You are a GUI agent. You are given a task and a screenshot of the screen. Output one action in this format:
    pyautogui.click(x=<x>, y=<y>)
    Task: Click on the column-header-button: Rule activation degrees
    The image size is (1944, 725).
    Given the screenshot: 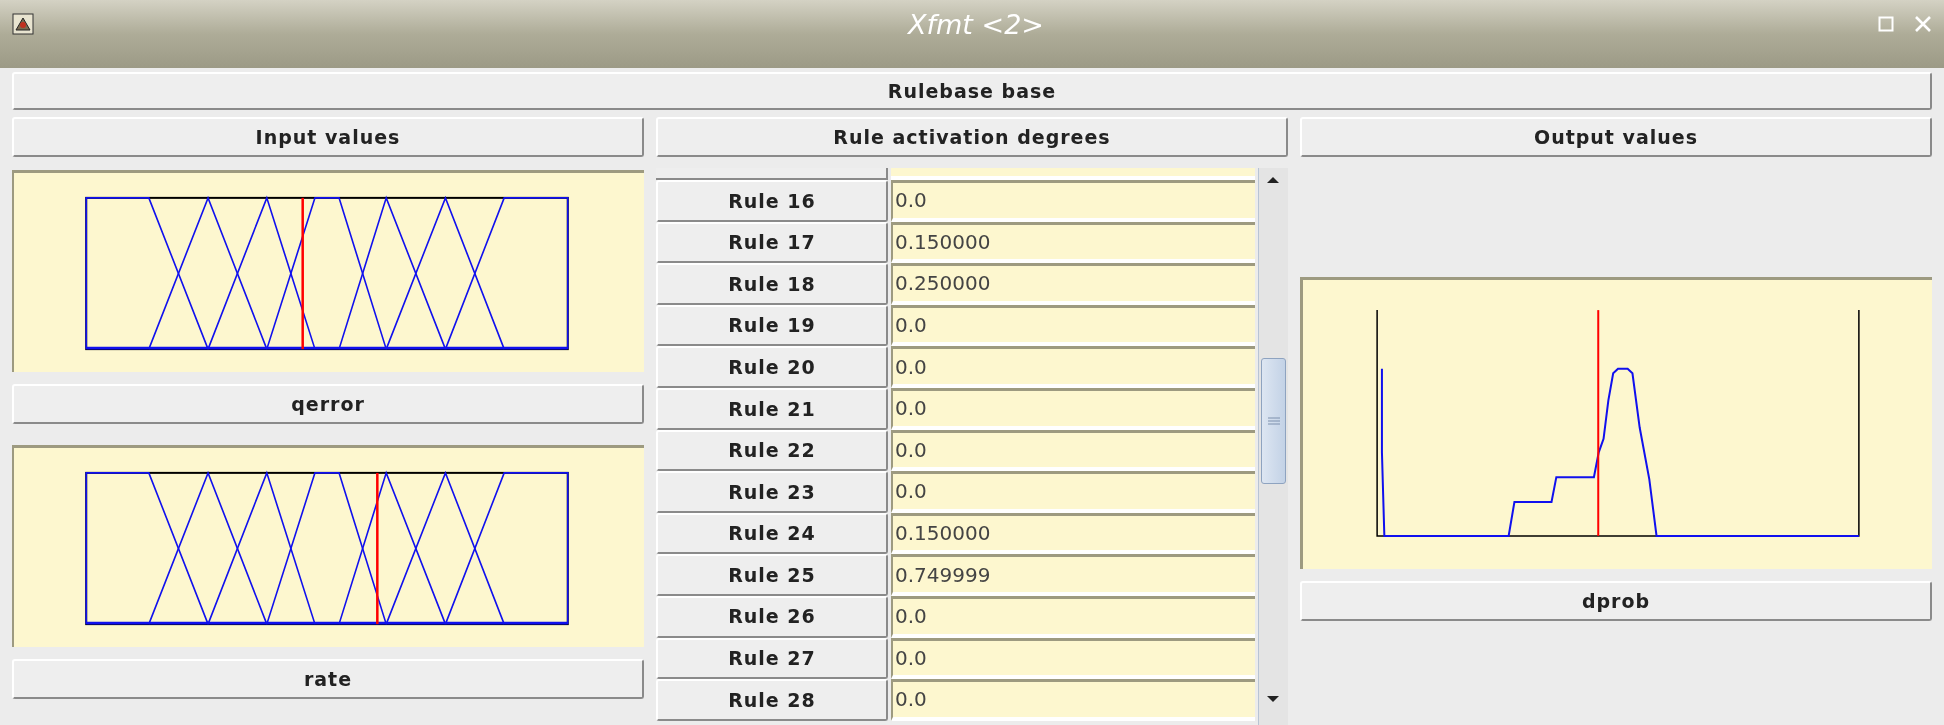 What is the action you would take?
    pyautogui.click(x=972, y=137)
    